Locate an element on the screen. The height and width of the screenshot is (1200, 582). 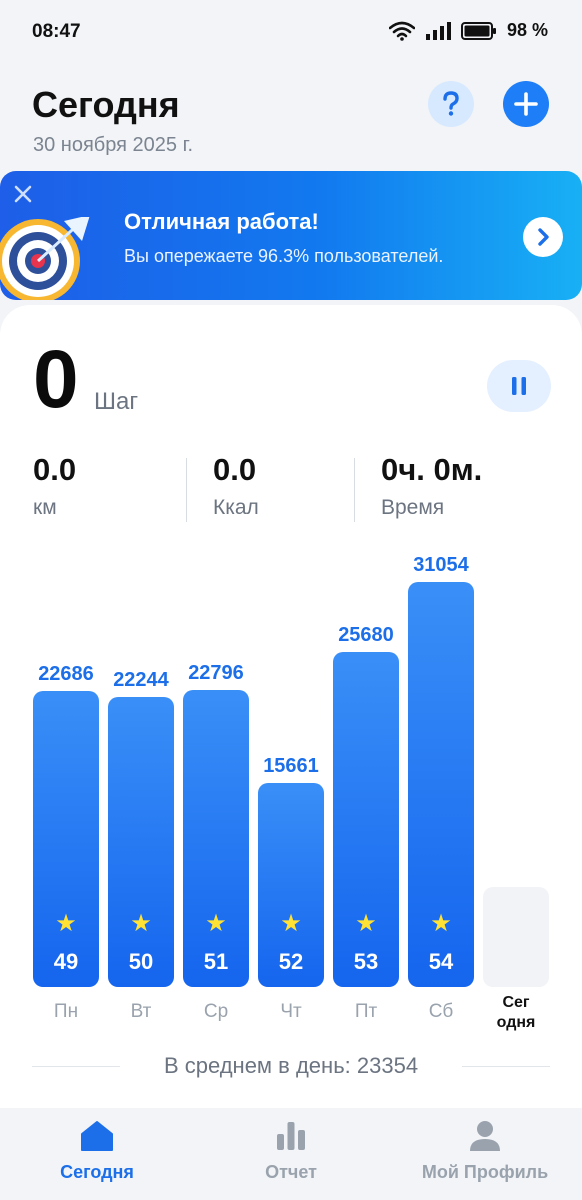
help-button is located at coordinates (451, 104).